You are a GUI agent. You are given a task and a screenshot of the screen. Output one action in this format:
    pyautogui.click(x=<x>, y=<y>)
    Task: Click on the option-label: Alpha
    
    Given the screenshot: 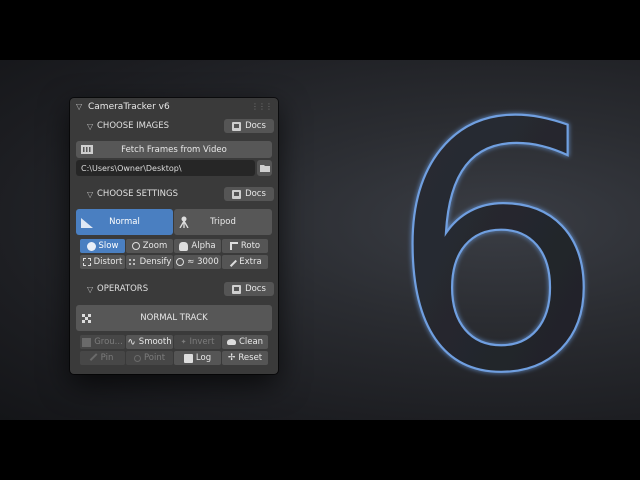 What is the action you would take?
    pyautogui.click(x=203, y=246)
    